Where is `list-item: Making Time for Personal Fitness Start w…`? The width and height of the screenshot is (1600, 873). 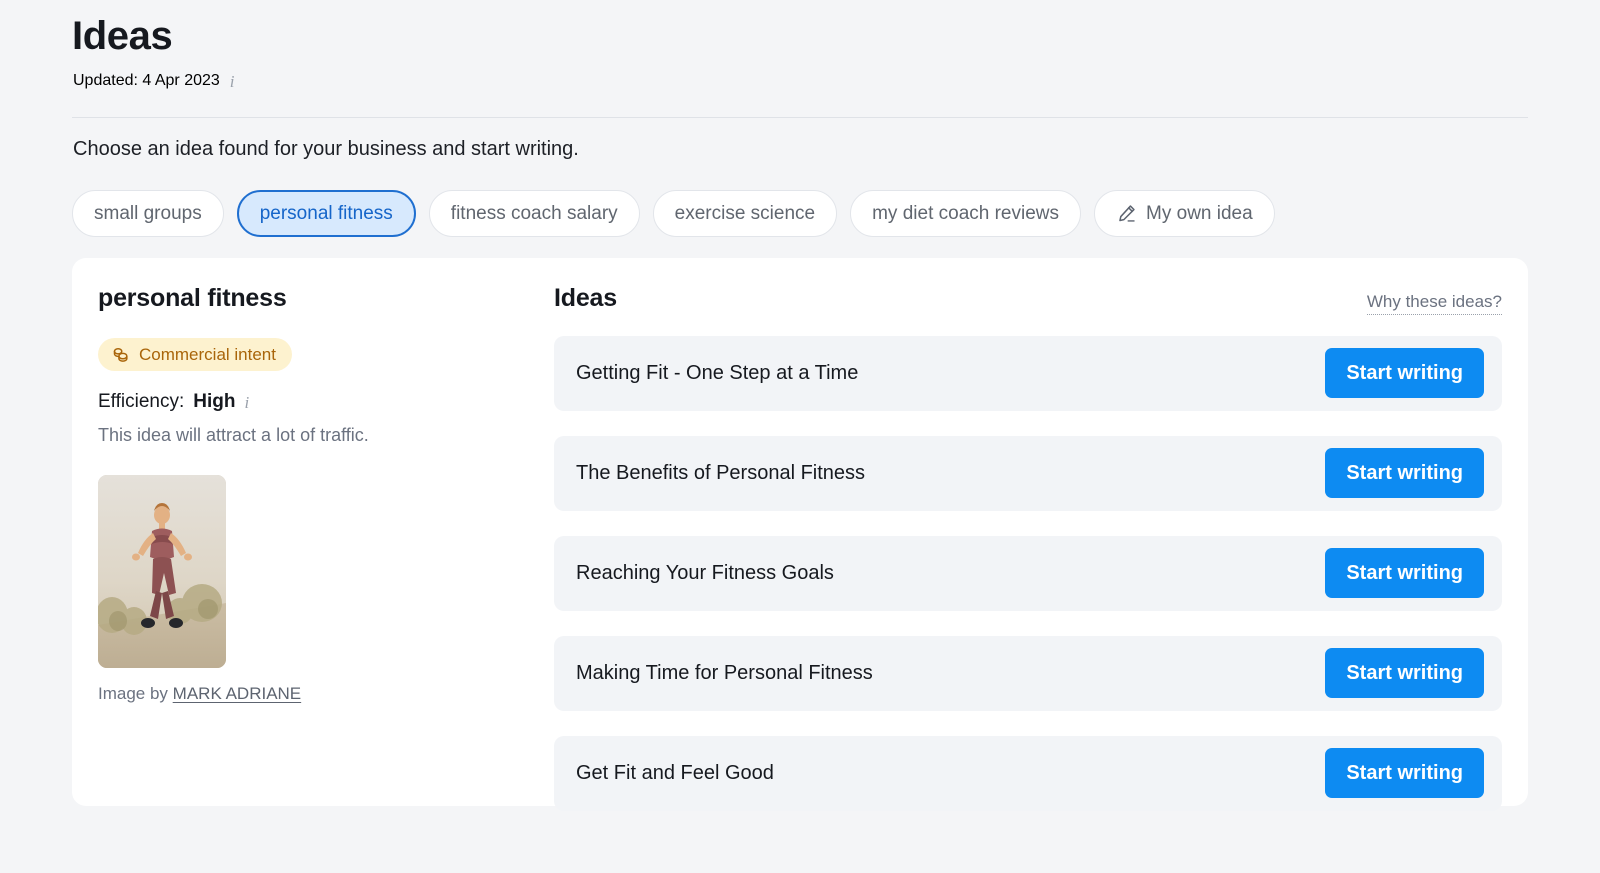
list-item: Making Time for Personal Fitness Start w… is located at coordinates (1028, 673).